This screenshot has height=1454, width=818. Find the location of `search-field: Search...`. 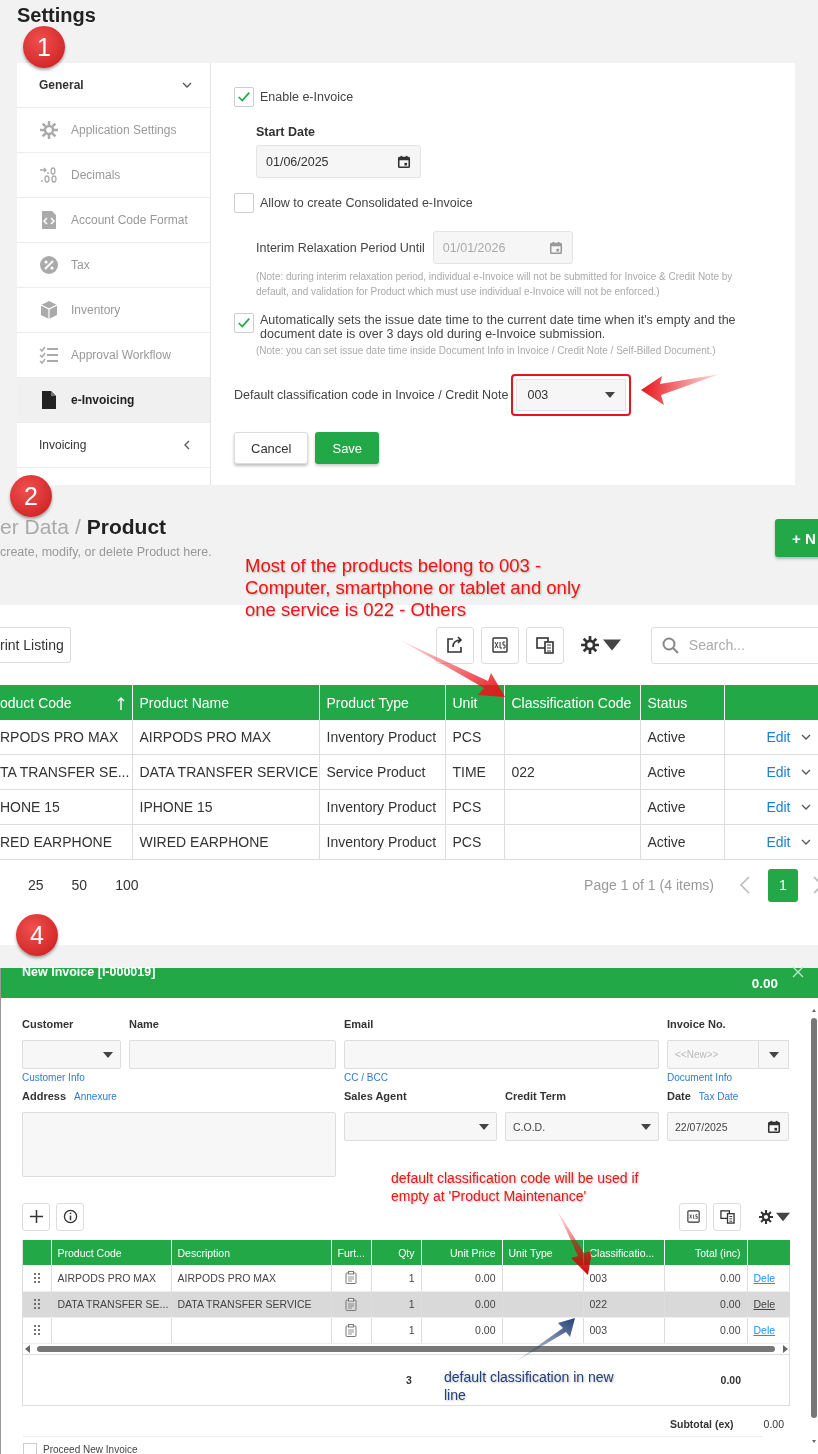

search-field: Search... is located at coordinates (734, 645).